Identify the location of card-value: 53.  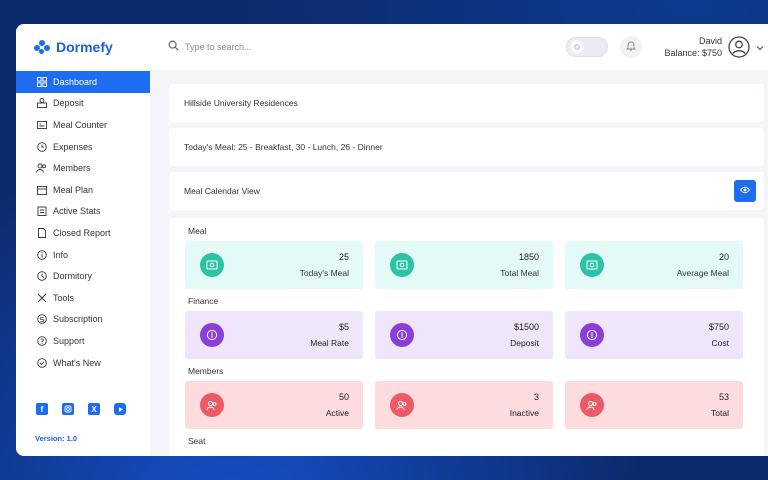
(723, 397).